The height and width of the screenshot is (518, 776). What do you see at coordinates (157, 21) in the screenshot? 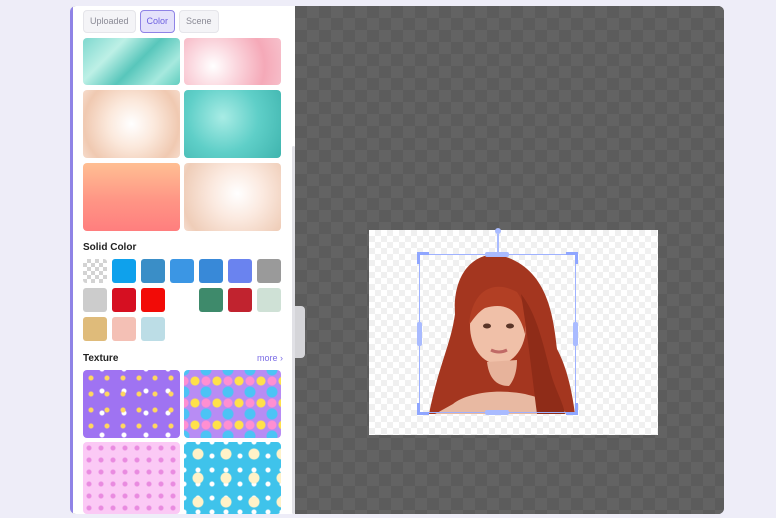
I see `tab-color: Color` at bounding box center [157, 21].